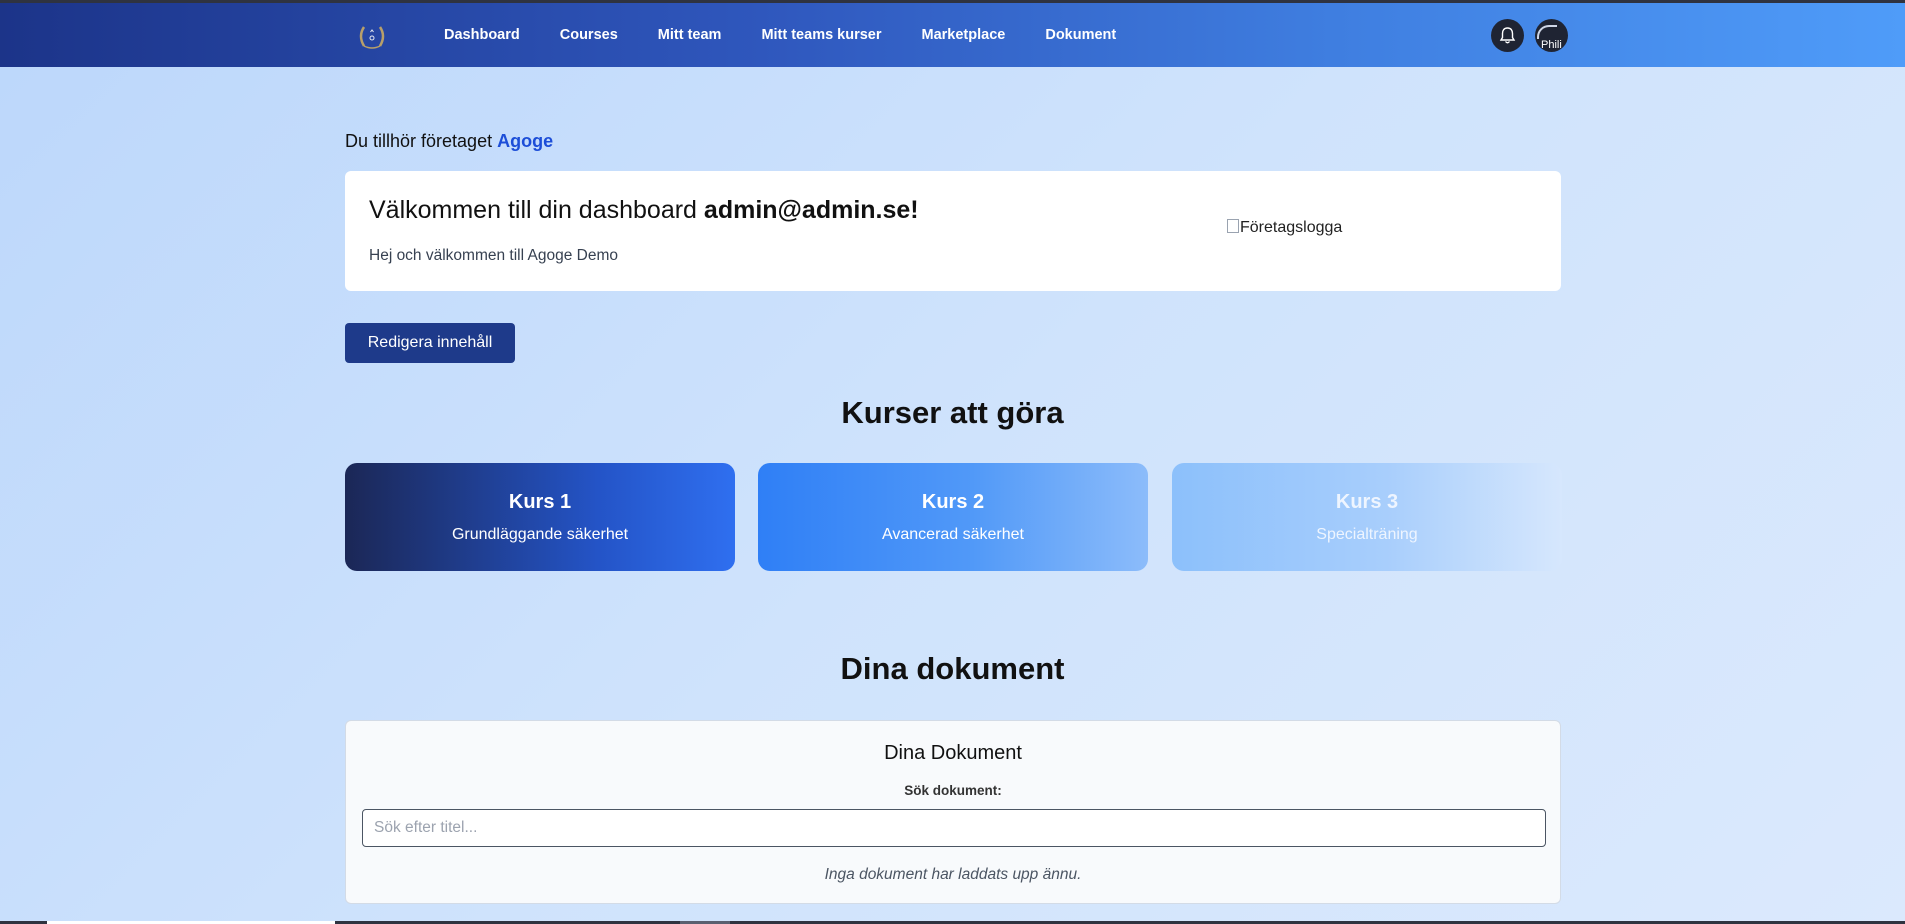  I want to click on company-logo-image: Företagslogga, so click(1284, 228).